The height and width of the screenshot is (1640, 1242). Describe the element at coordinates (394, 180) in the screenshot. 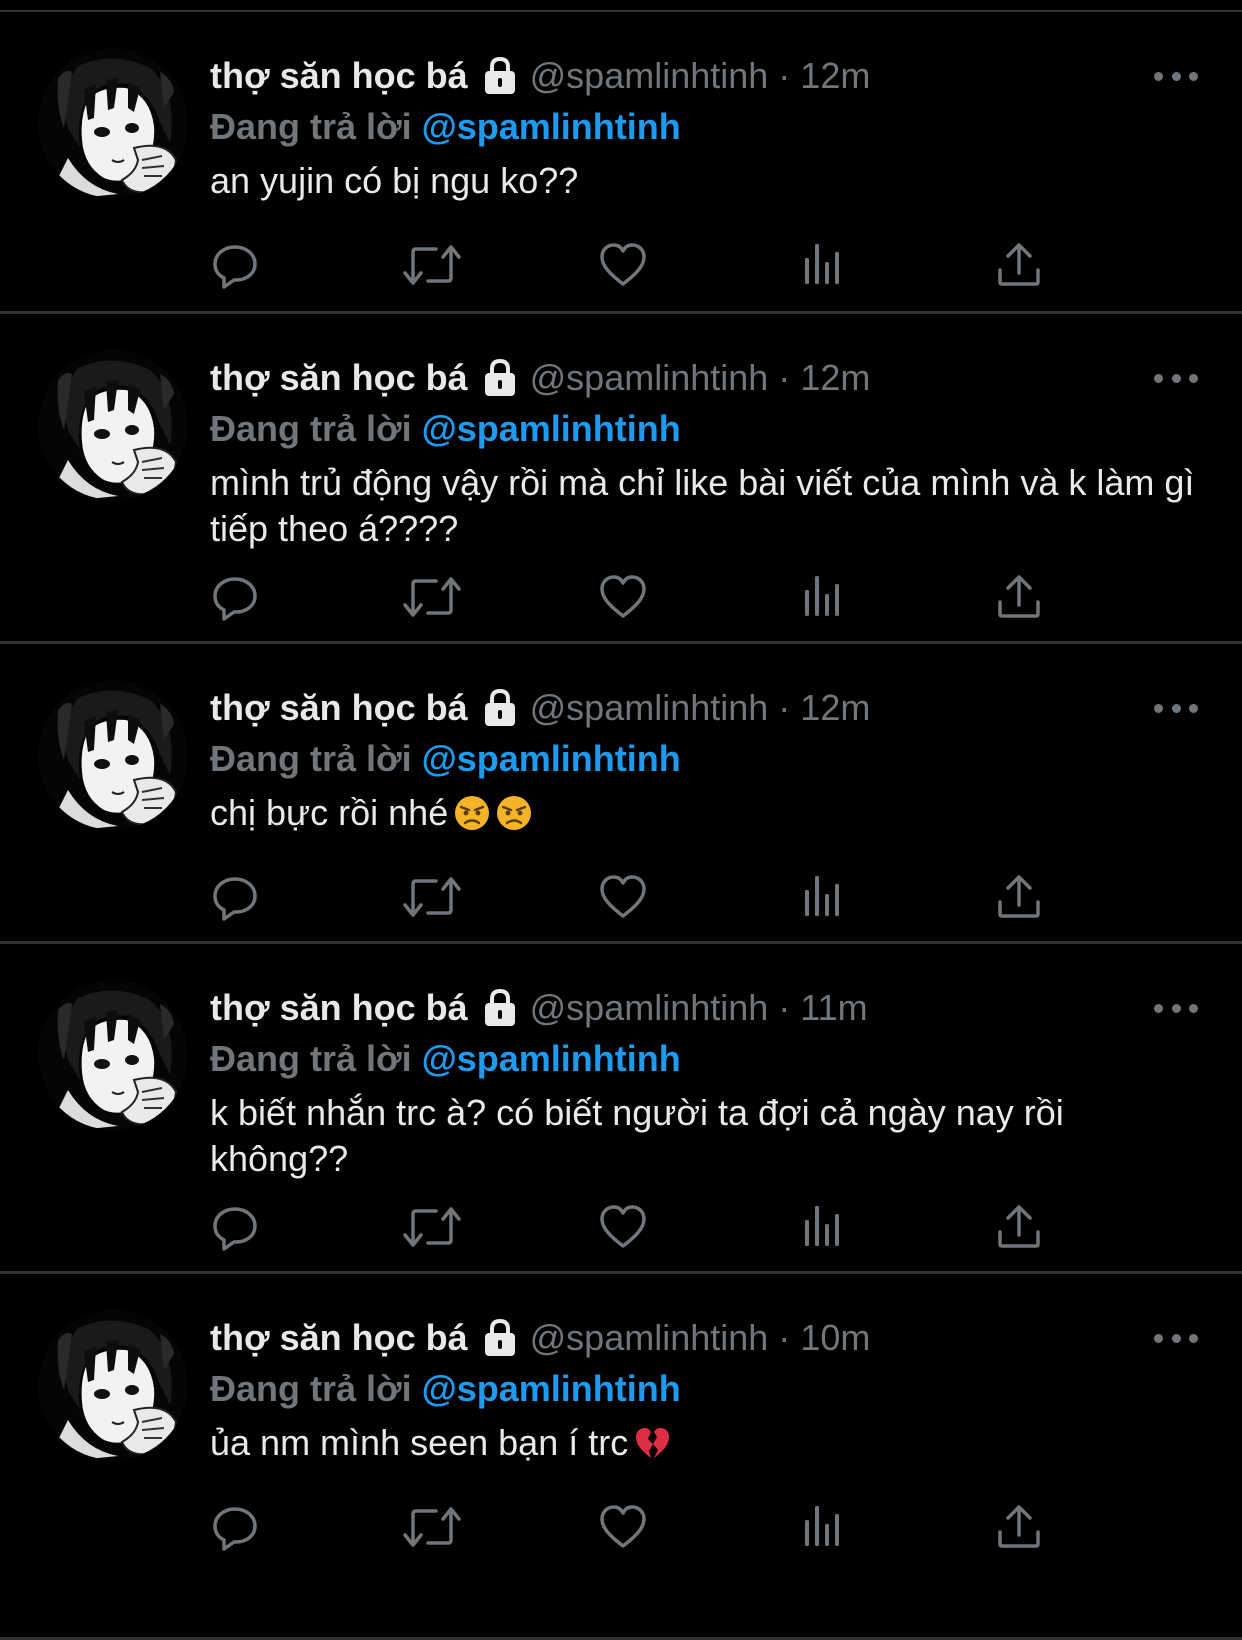

I see `tweet-text-content: an yujin có bị ngu ko??` at that location.